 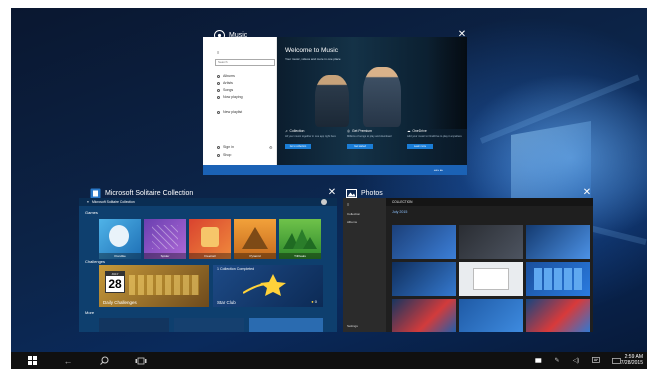 What do you see at coordinates (329, 360) in the screenshot?
I see `taskbar: ← ✎ ◁) 2:59 AM 7/28/2015` at bounding box center [329, 360].